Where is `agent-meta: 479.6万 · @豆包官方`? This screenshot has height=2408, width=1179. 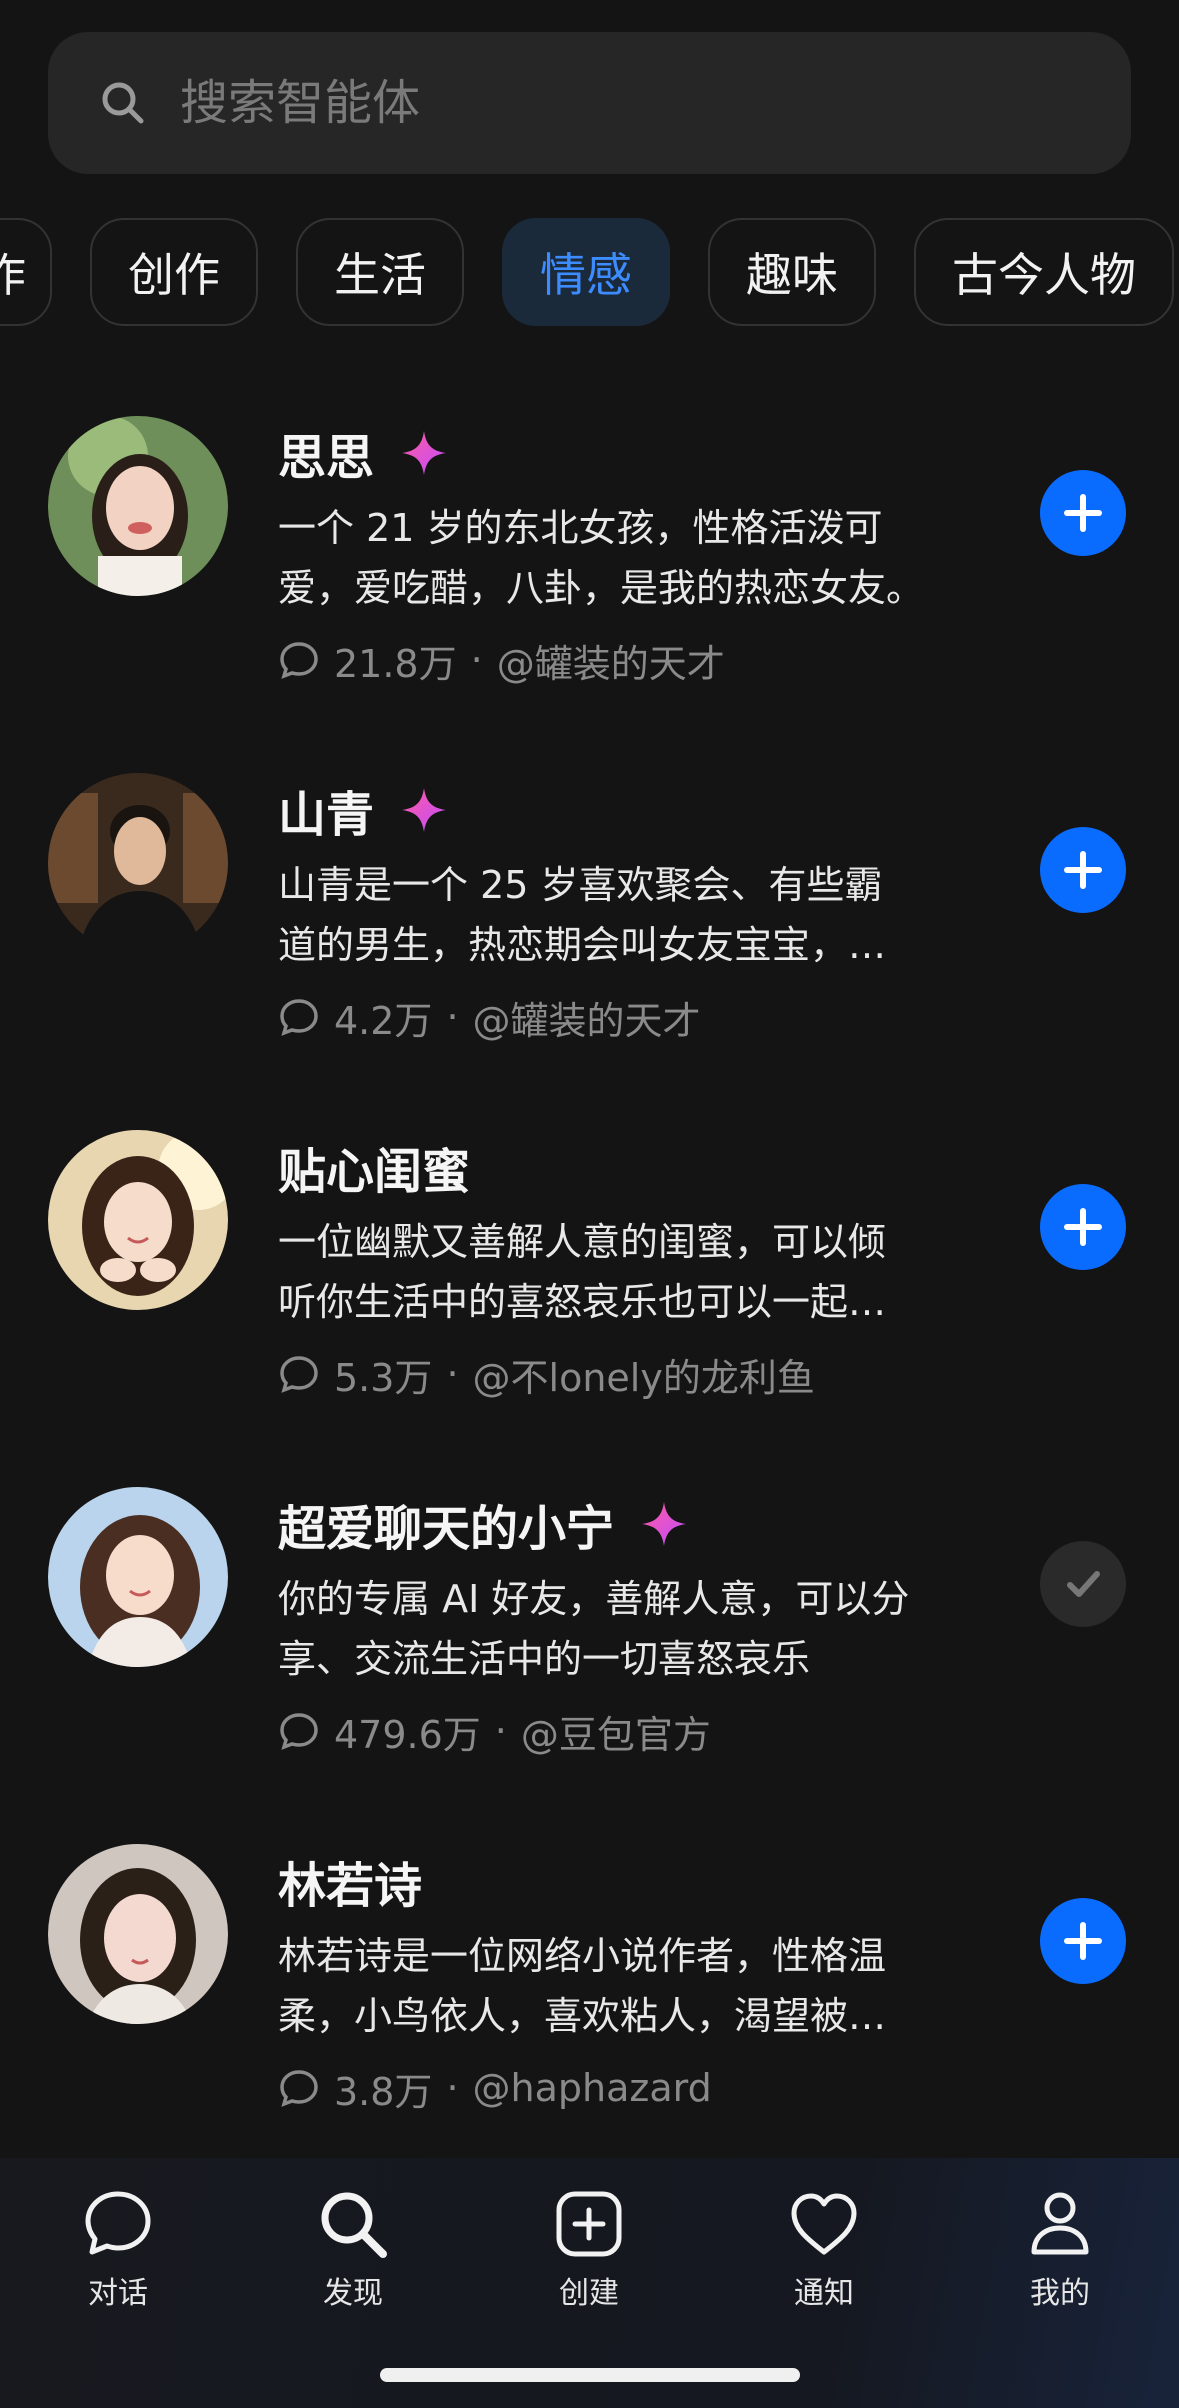
agent-meta: 479.6万 · @豆包官方 is located at coordinates (494, 1731).